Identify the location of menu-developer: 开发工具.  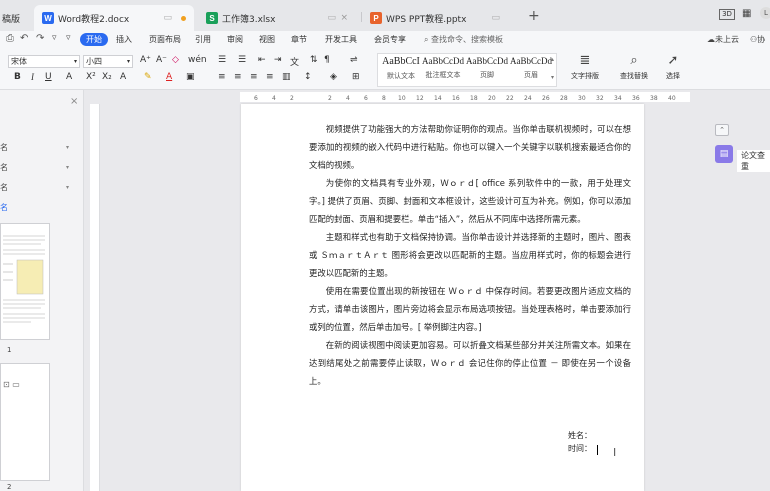
(341, 39).